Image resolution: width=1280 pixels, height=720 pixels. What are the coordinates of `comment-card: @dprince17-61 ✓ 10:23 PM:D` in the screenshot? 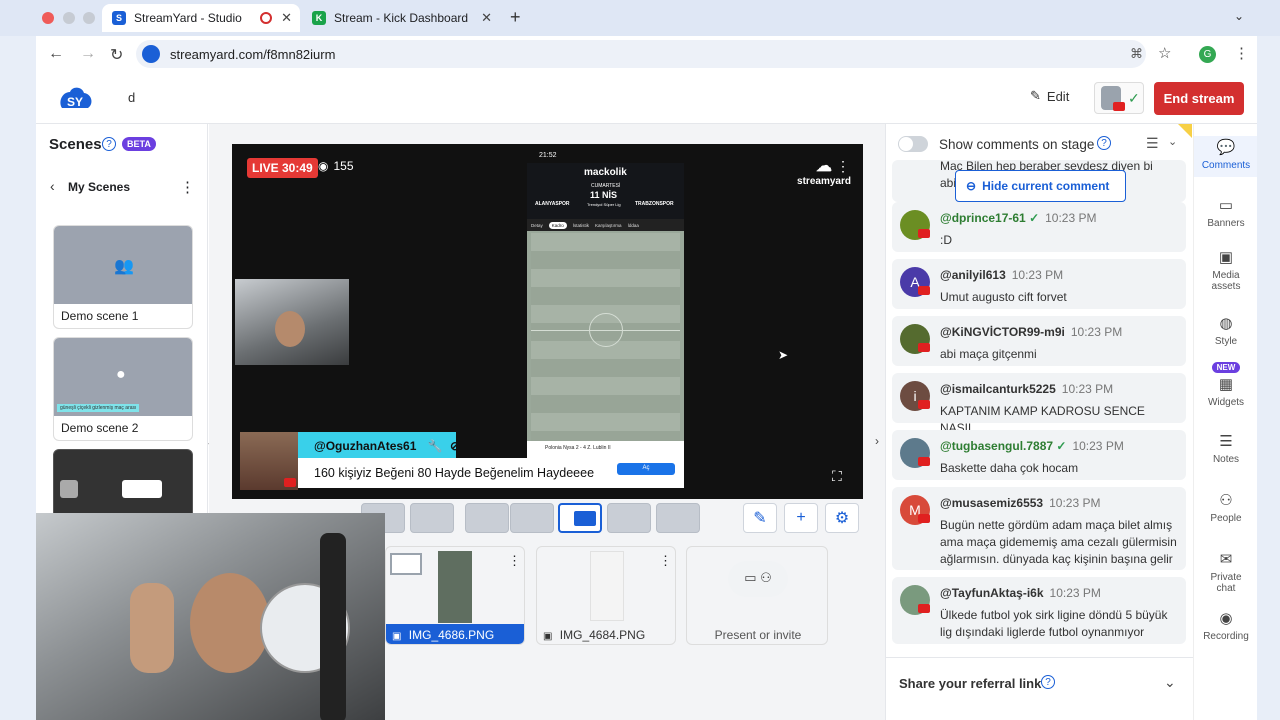 It's located at (1039, 227).